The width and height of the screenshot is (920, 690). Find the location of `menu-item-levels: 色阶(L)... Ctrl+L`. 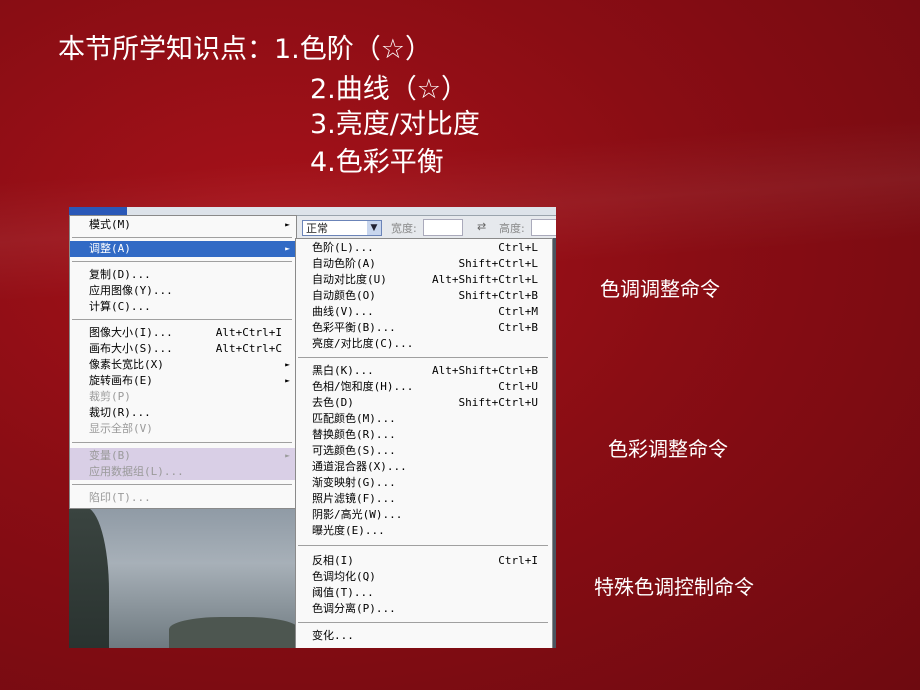

menu-item-levels: 色阶(L)... Ctrl+L is located at coordinates (424, 248).